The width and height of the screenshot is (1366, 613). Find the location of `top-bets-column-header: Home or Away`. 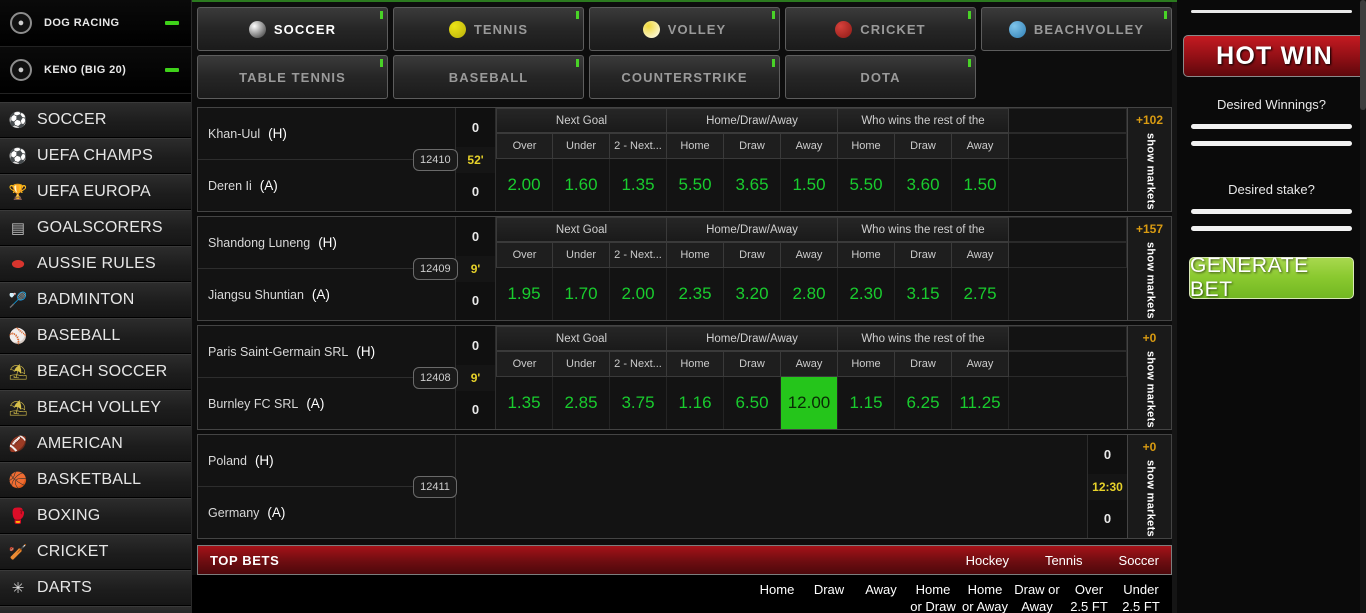

top-bets-column-header: Home or Away is located at coordinates (985, 597).